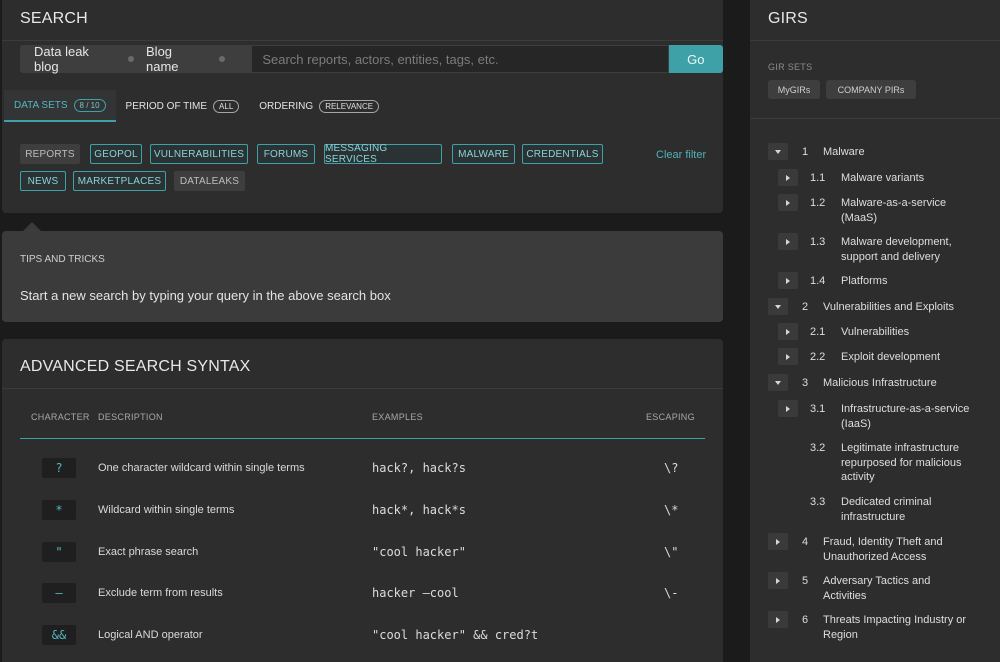  I want to click on gir-tree-item: 3.3 Dedicated criminal infrastructure, so click(875, 510).